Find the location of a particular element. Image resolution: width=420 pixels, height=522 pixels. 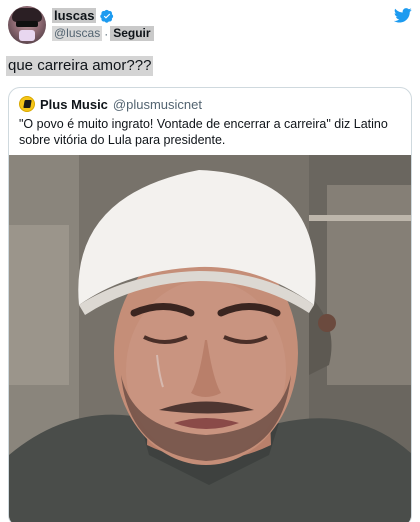

quoted-avatar is located at coordinates (27, 104).